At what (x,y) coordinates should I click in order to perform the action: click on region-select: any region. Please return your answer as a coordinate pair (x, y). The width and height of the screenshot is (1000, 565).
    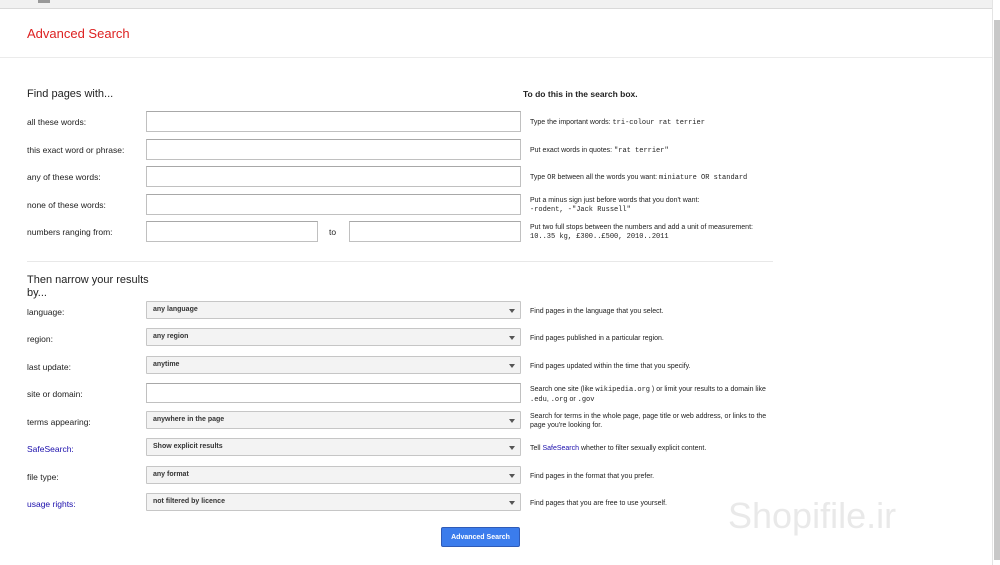
    Looking at the image, I should click on (333, 337).